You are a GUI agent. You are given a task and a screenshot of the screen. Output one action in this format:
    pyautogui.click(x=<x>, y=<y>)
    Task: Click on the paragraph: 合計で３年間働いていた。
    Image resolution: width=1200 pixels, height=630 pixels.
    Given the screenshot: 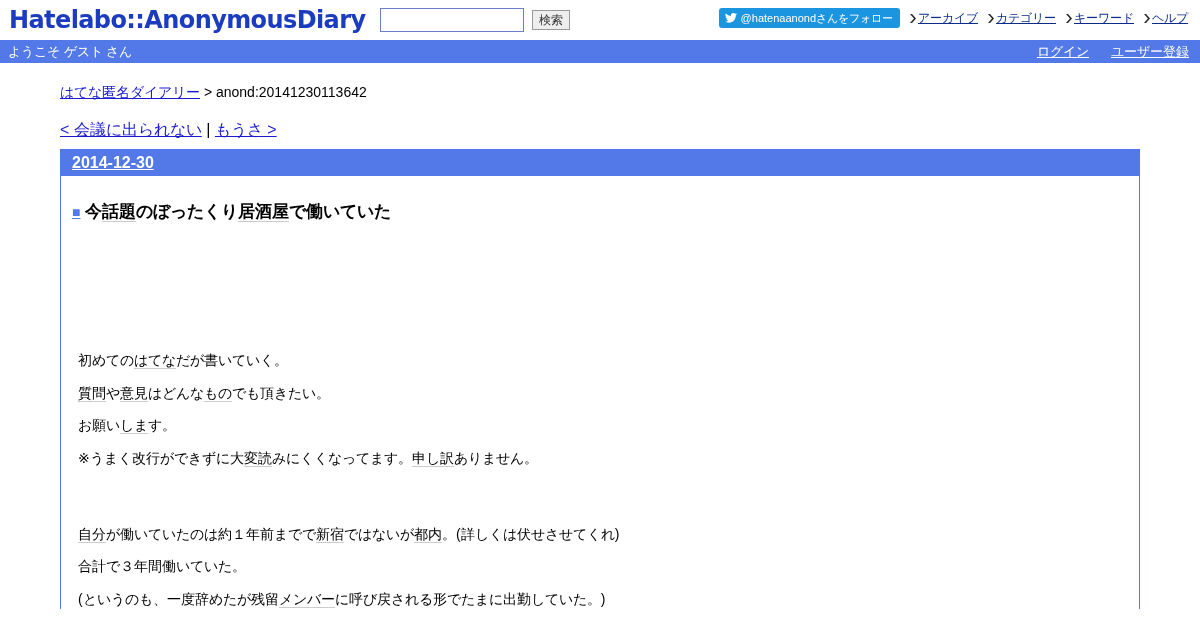 What is the action you would take?
    pyautogui.click(x=162, y=566)
    